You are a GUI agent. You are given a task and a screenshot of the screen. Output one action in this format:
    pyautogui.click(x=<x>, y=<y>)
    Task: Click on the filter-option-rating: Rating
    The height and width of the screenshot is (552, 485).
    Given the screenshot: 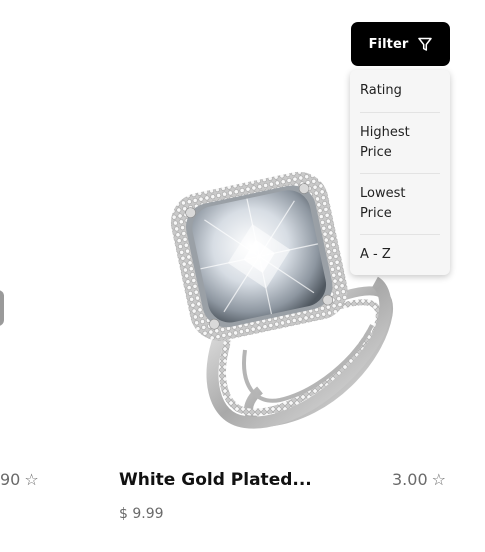 What is the action you would take?
    pyautogui.click(x=400, y=91)
    